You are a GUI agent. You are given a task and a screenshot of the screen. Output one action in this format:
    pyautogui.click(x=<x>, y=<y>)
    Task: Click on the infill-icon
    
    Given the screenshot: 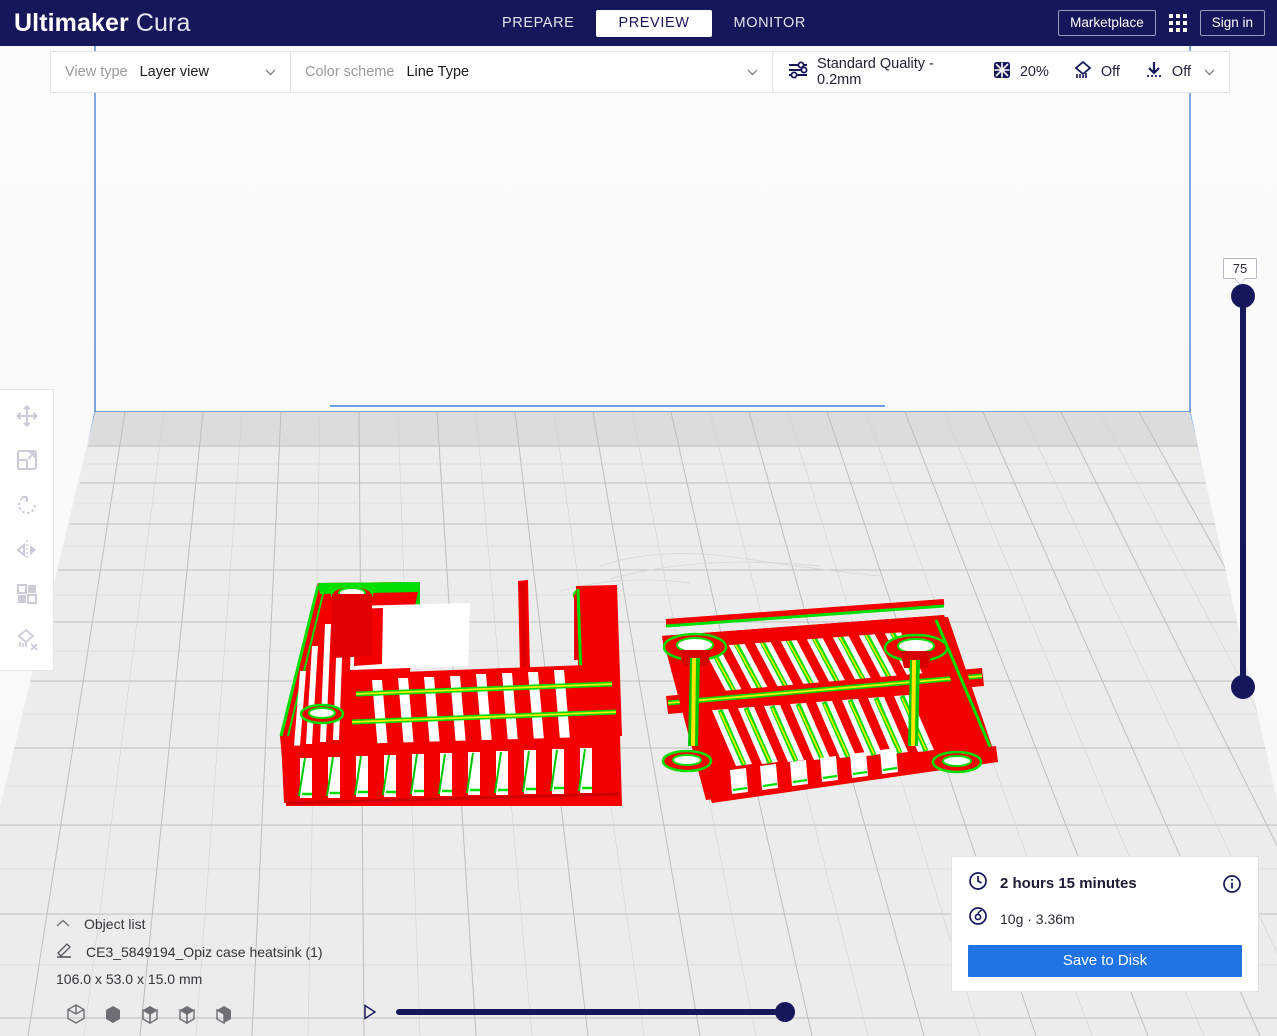 What is the action you would take?
    pyautogui.click(x=1002, y=72)
    